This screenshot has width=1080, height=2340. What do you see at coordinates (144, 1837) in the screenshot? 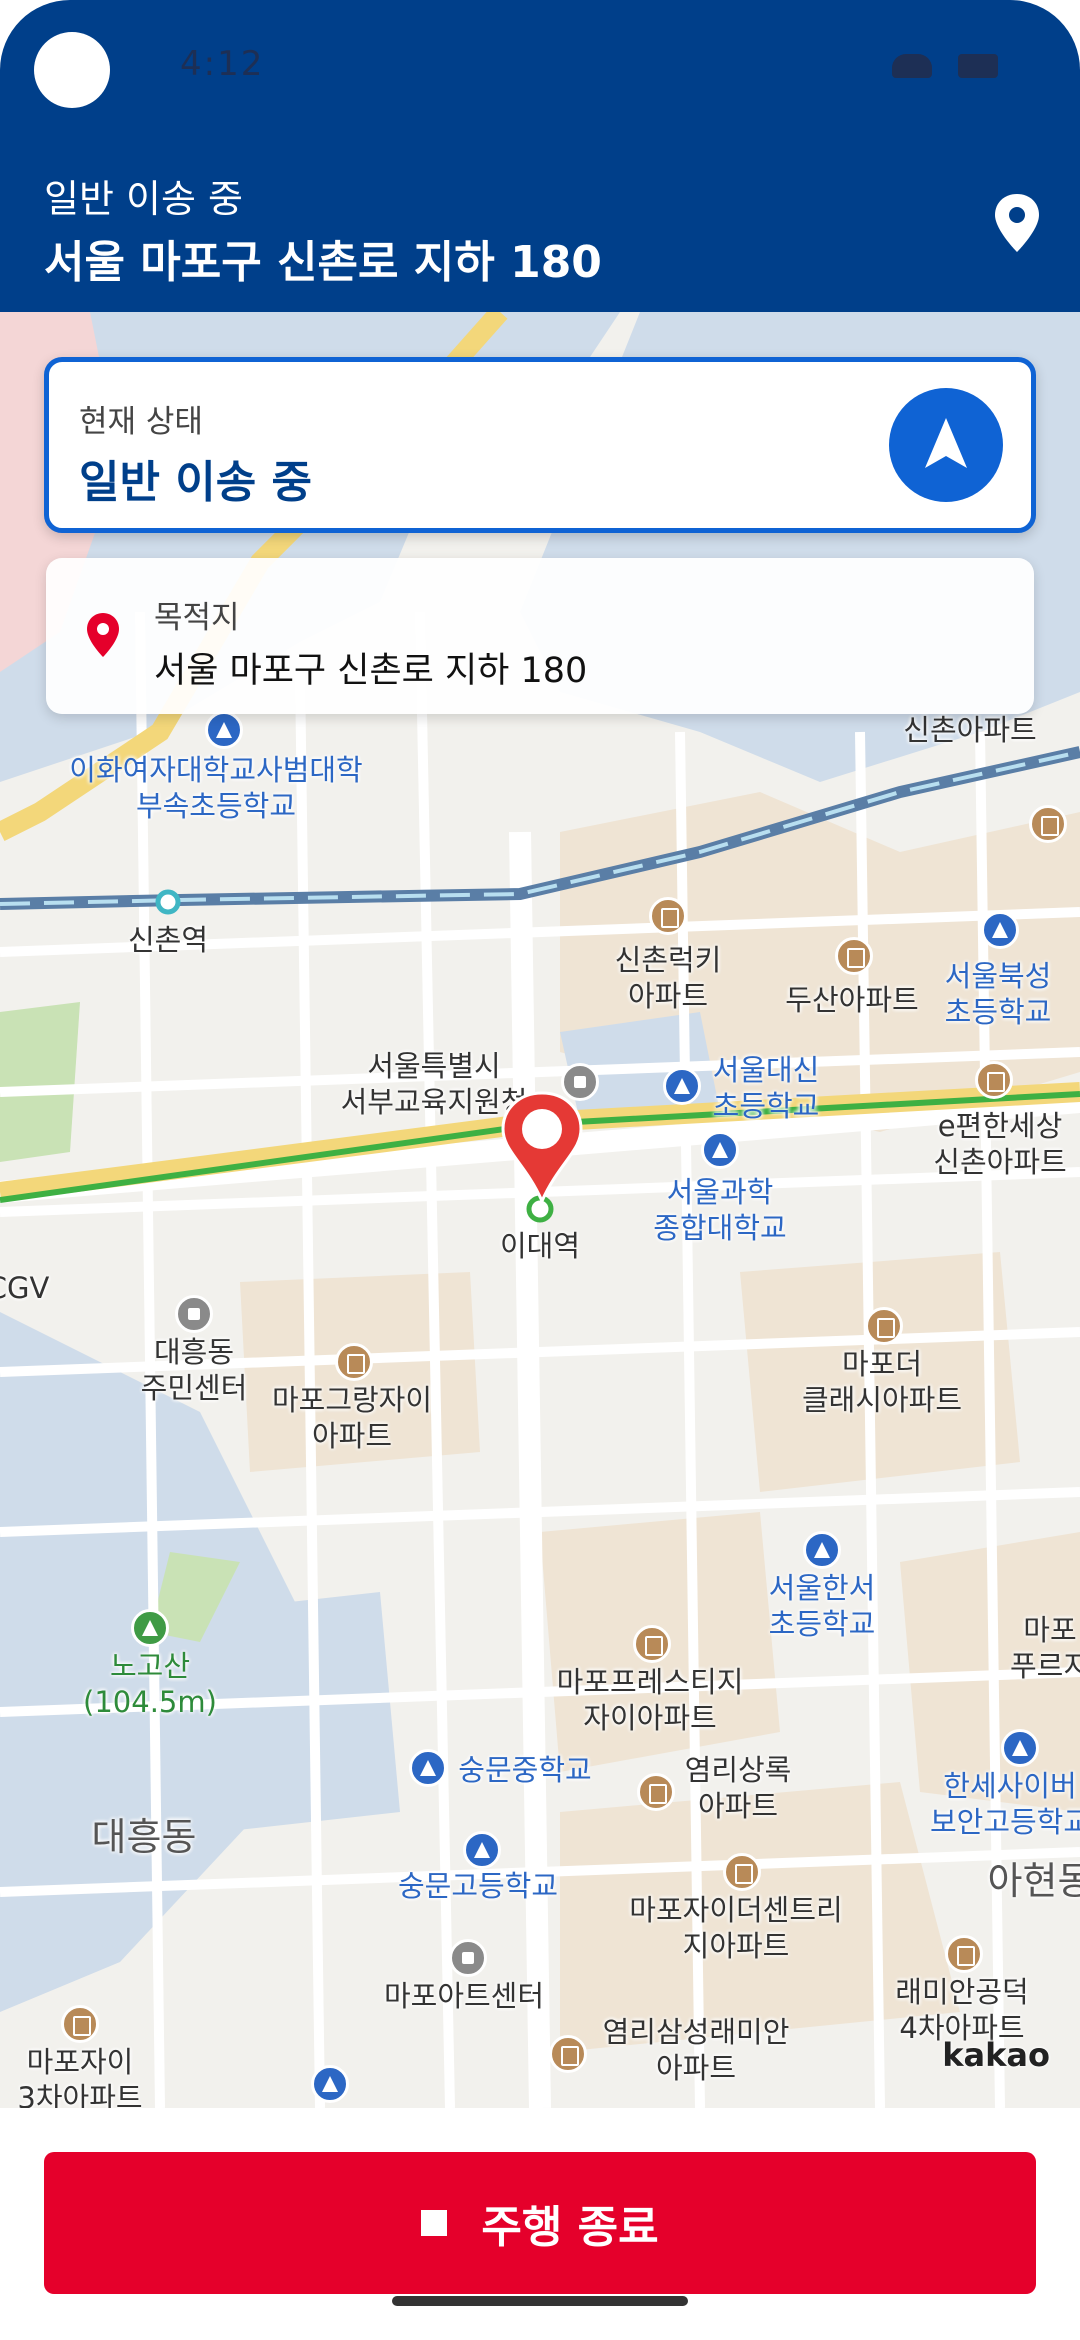
I see `map-label-daeheung-dong: 대흥동` at bounding box center [144, 1837].